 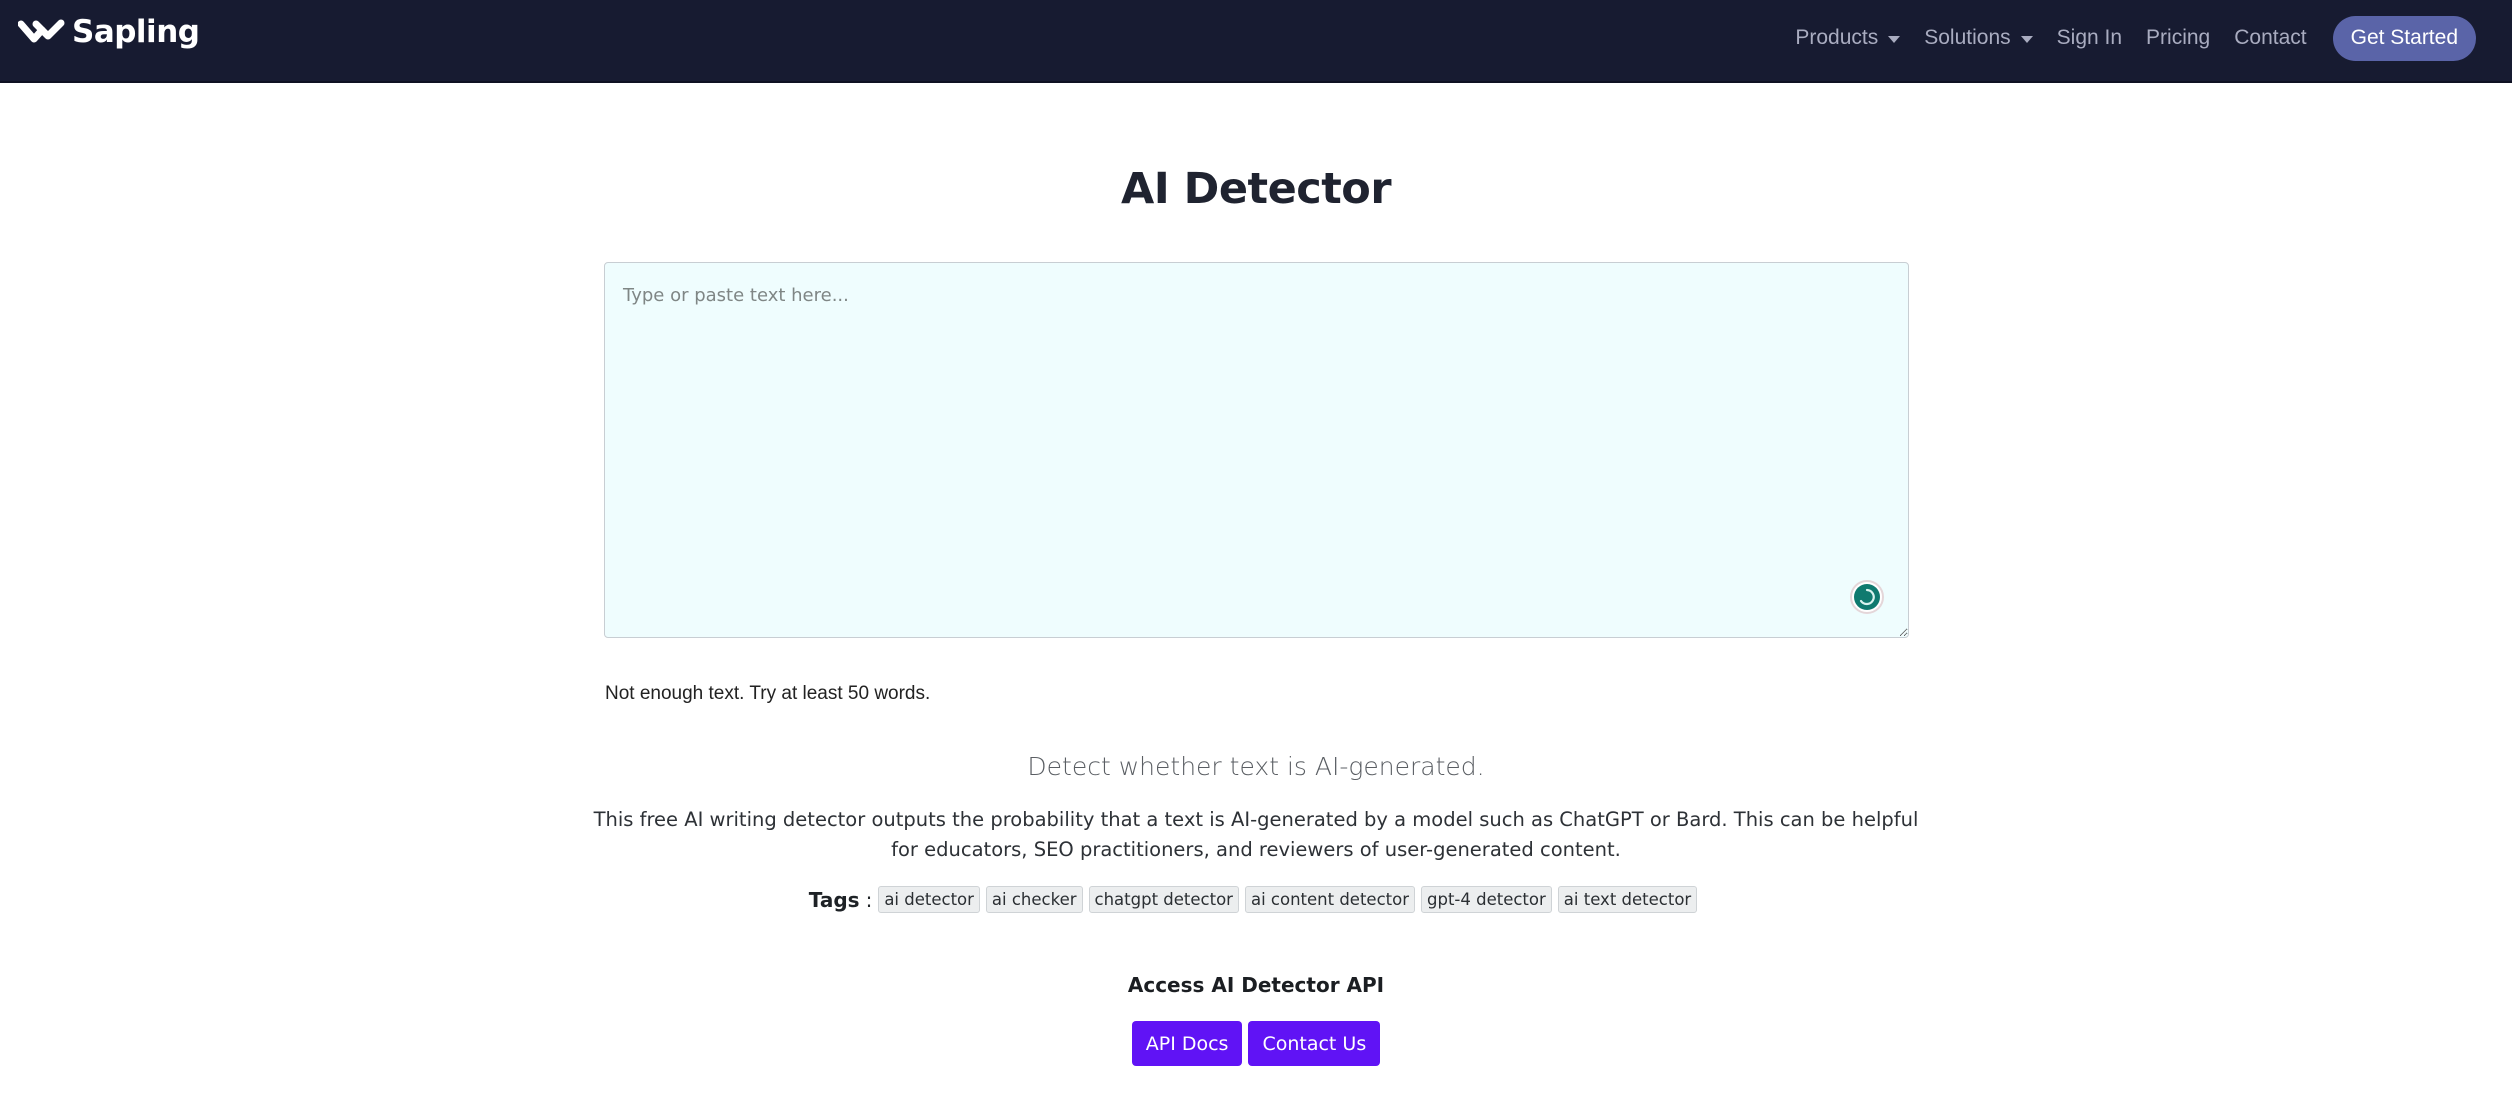 I want to click on tag-chip: ai text detector, so click(x=1627, y=899).